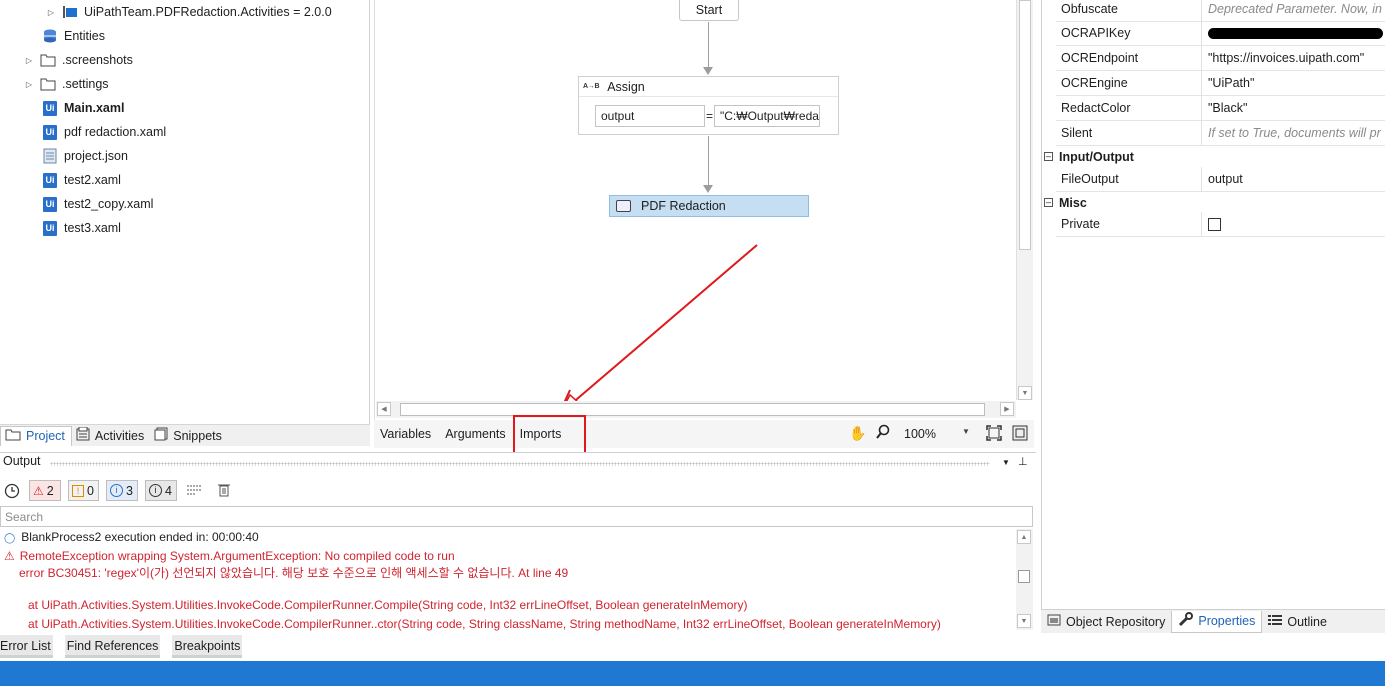 This screenshot has width=1385, height=686. What do you see at coordinates (1214, 202) in the screenshot?
I see `property-category-misc: – Misc` at bounding box center [1214, 202].